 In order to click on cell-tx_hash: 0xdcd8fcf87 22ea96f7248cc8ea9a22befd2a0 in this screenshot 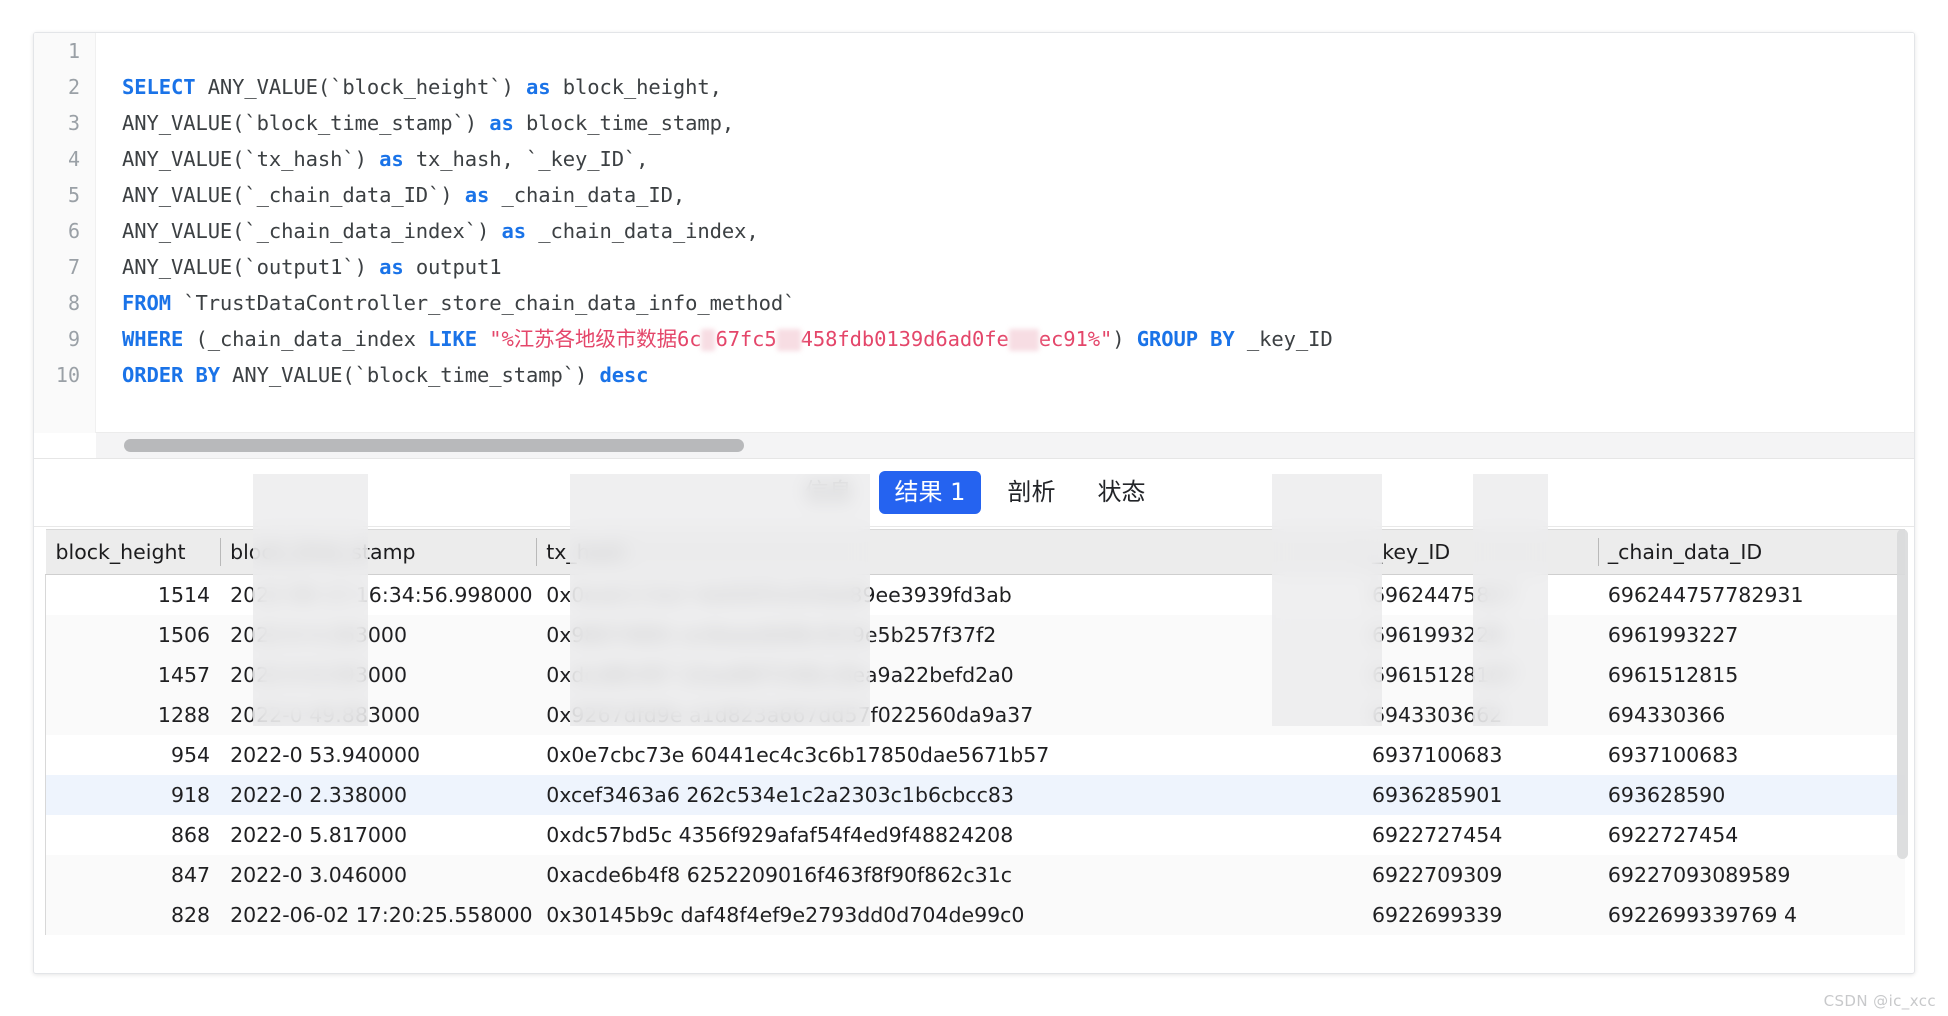, I will do `click(949, 675)`.